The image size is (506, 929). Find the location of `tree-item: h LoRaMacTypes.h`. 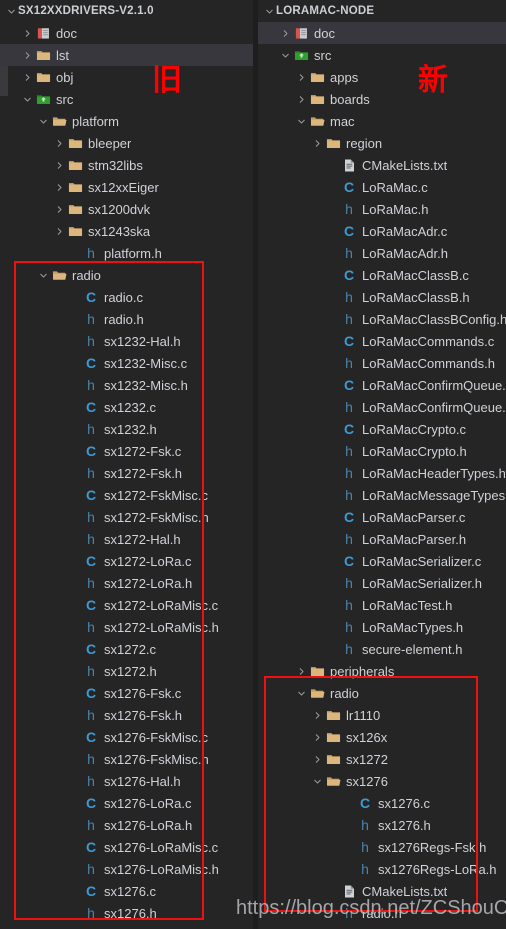

tree-item: h LoRaMacTypes.h is located at coordinates (382, 627).